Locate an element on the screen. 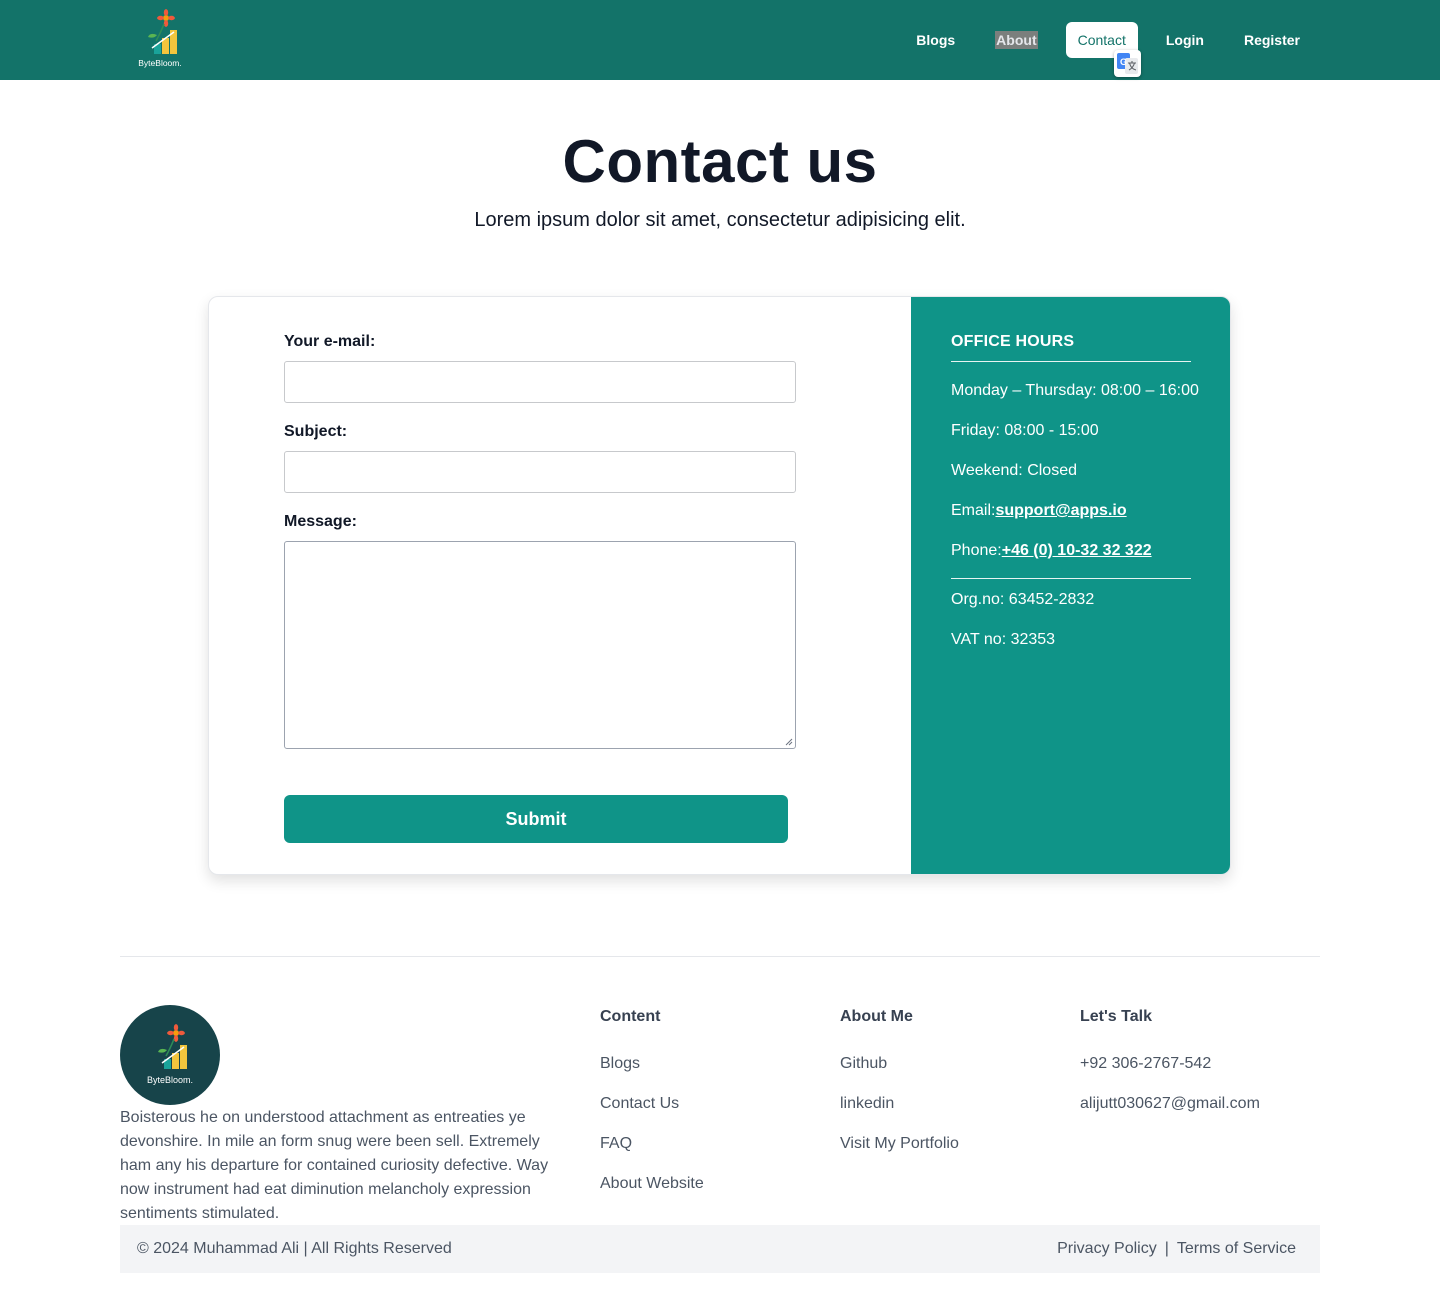  subject-label: Subject: is located at coordinates (316, 431).